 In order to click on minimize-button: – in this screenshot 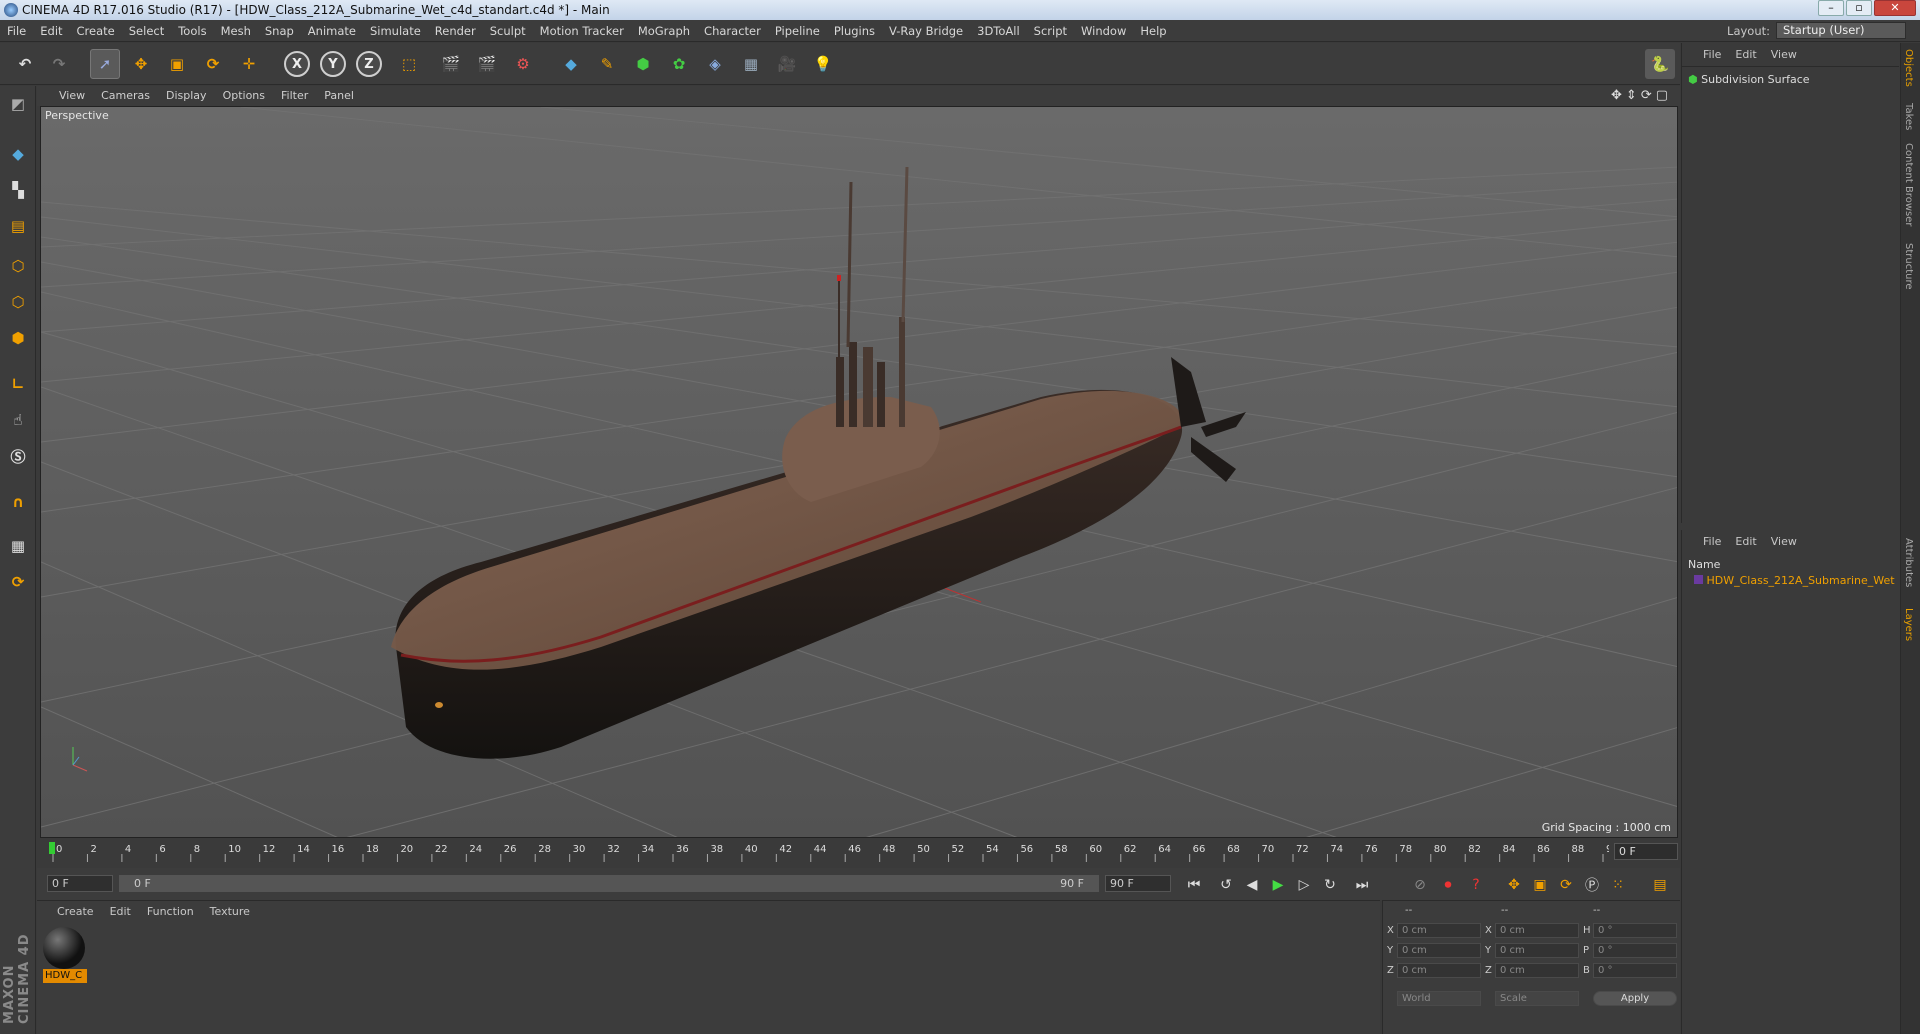, I will do `click(1831, 8)`.